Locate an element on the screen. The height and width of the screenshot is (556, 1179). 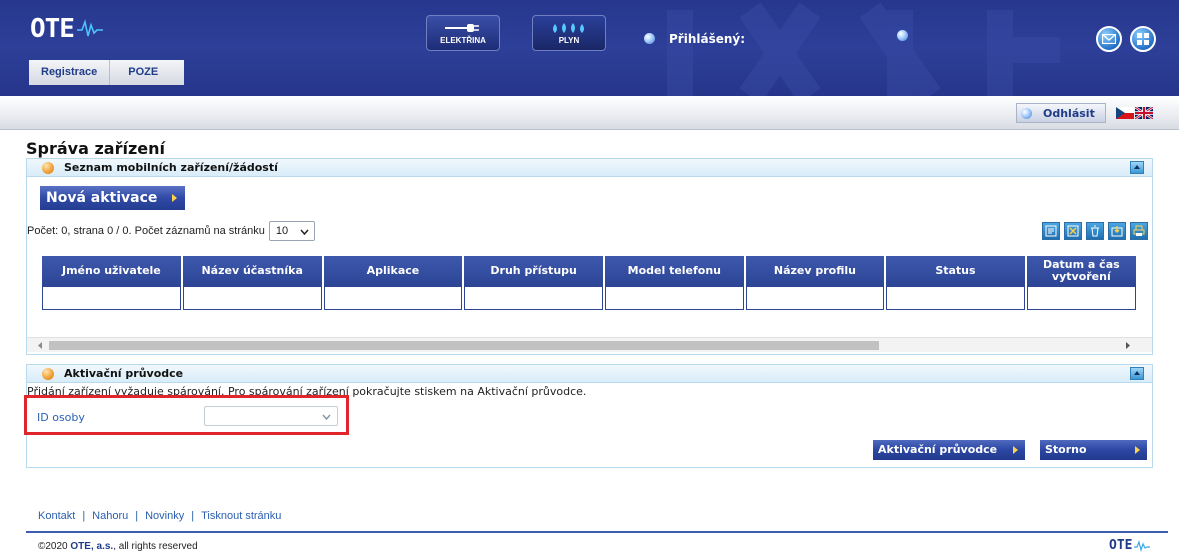
header-tabs: Registrace POZE is located at coordinates (107, 72).